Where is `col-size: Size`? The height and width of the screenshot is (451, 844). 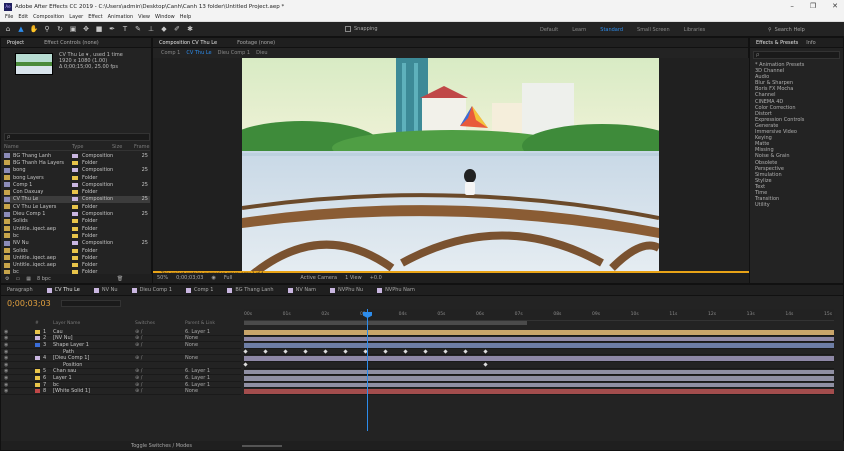
col-size: Size is located at coordinates (123, 147).